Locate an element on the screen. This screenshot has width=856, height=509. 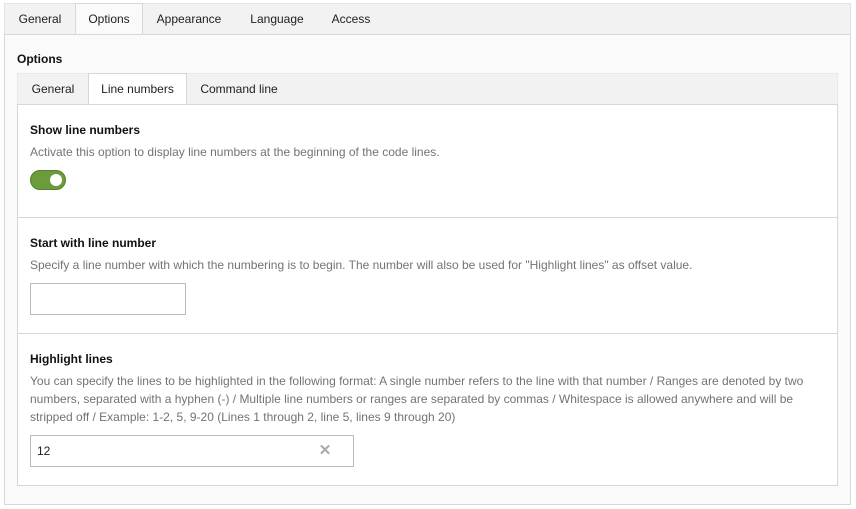
section-title: Options is located at coordinates (40, 59).